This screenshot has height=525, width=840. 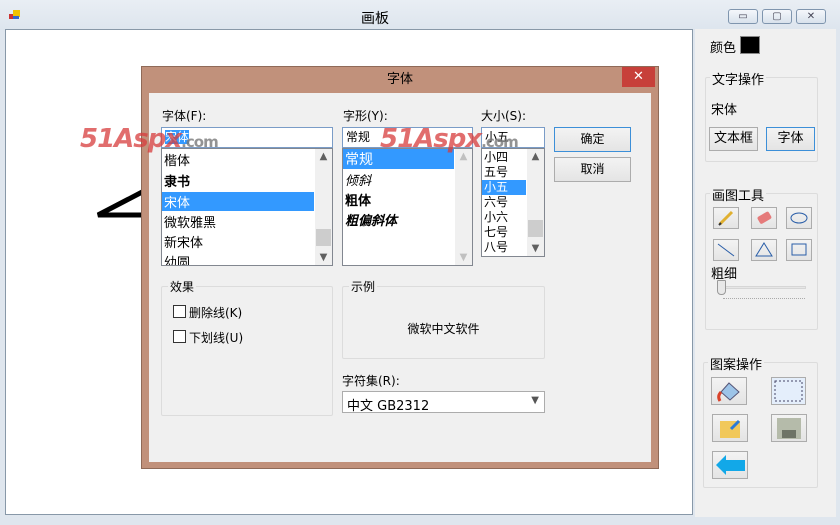 What do you see at coordinates (443, 329) in the screenshot?
I see `sample-text: 微软中文软件` at bounding box center [443, 329].